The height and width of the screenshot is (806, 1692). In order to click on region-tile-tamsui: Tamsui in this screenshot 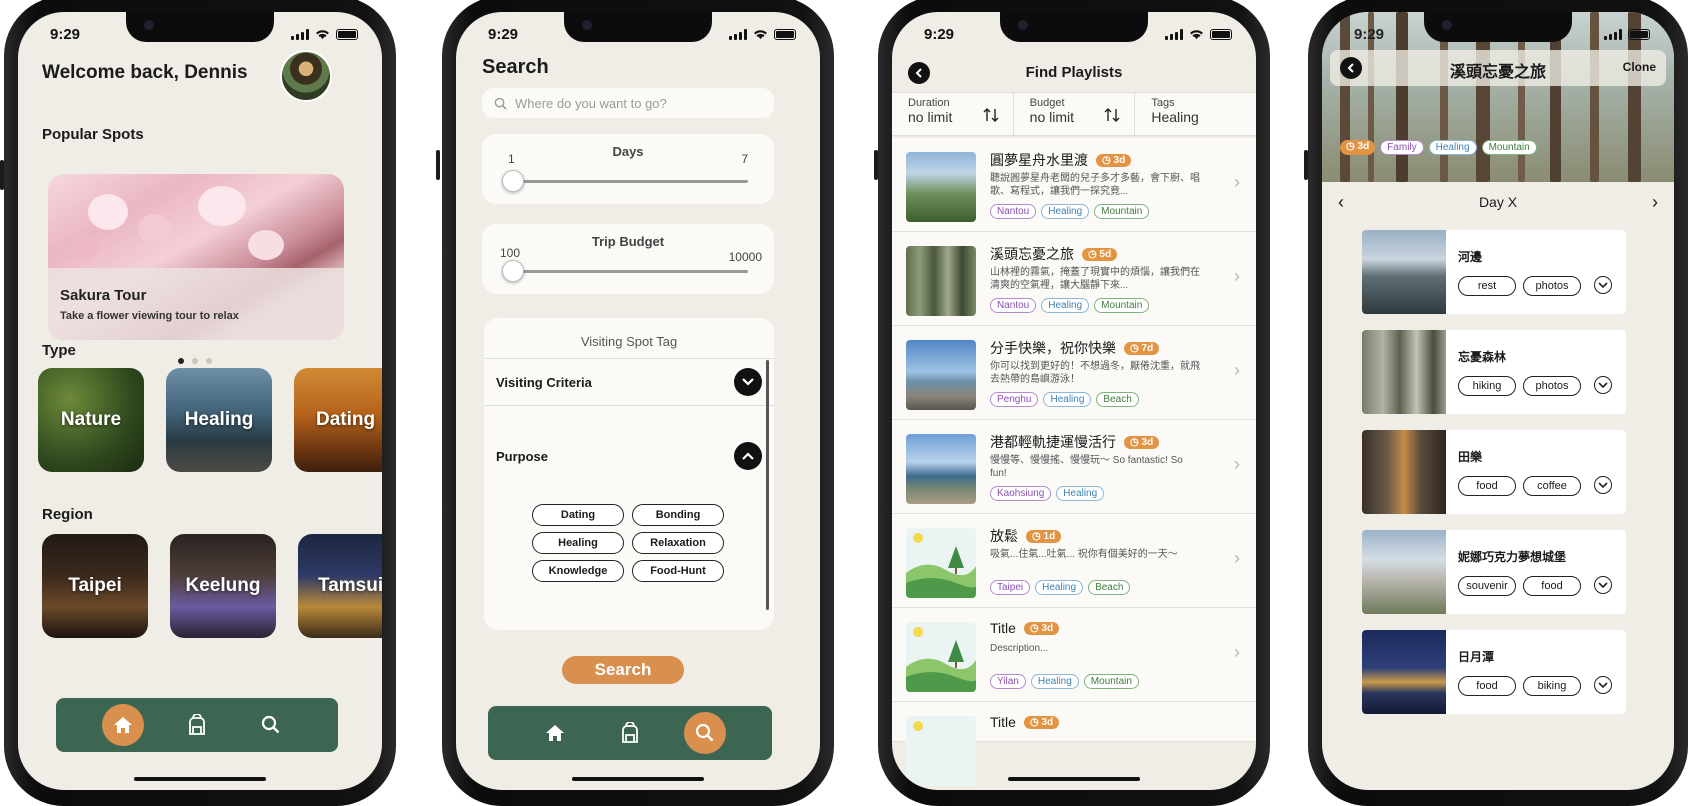, I will do `click(340, 586)`.